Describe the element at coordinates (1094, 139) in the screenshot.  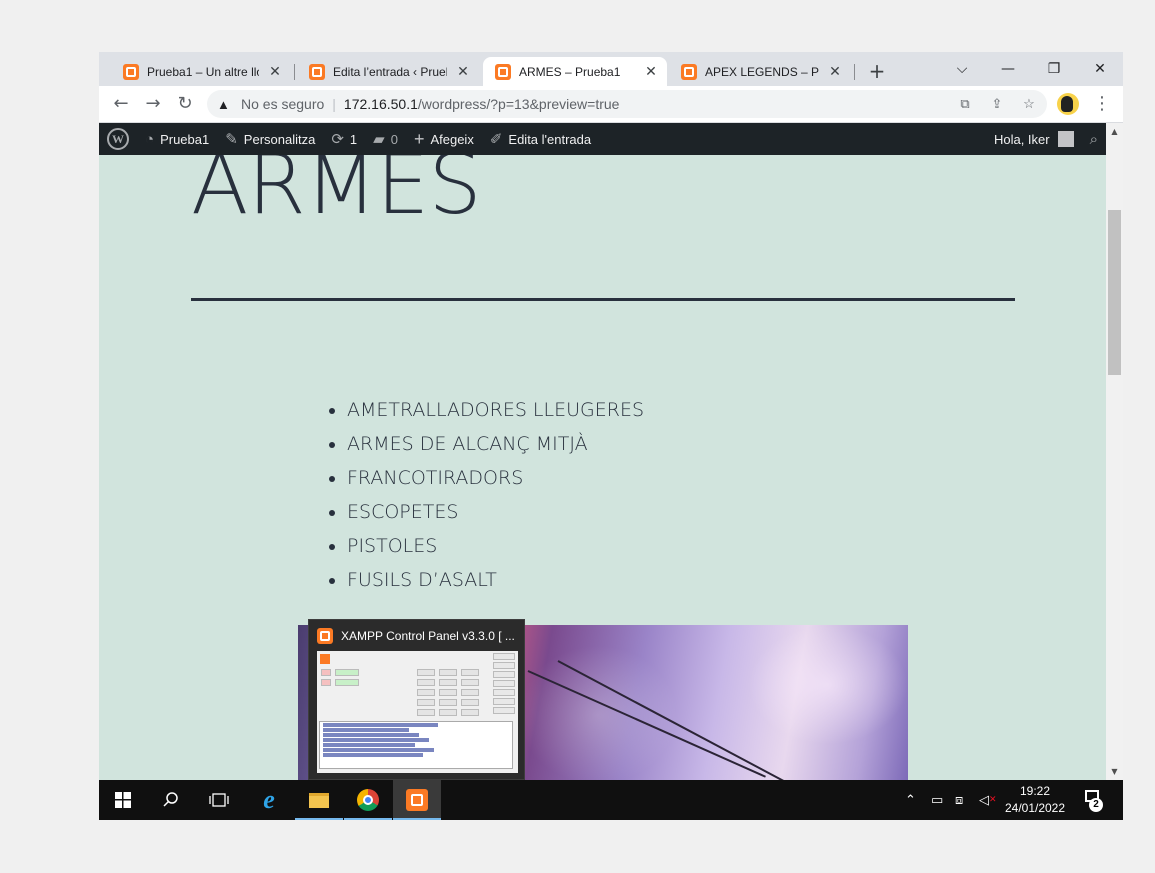
I see `search-button: ⌕` at that location.